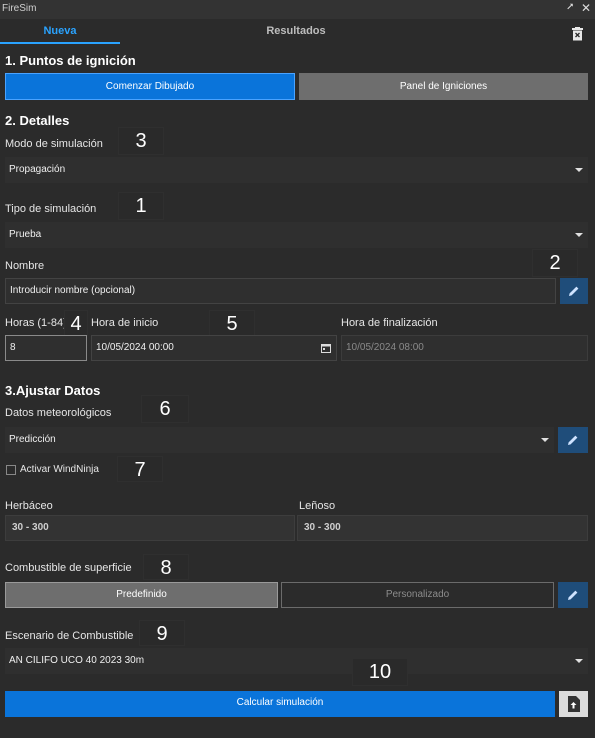 The height and width of the screenshot is (738, 595). What do you see at coordinates (555, 263) in the screenshot?
I see `annotation-marker: 2` at bounding box center [555, 263].